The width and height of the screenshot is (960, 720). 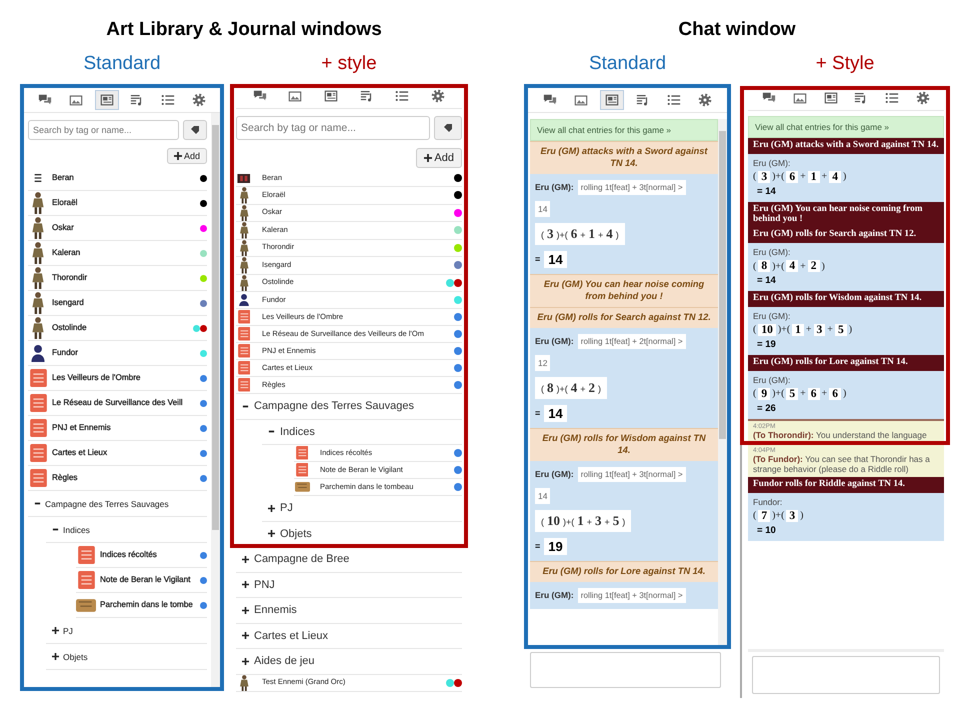 What do you see at coordinates (768, 501) in the screenshot?
I see `sender-name: Fundor:` at bounding box center [768, 501].